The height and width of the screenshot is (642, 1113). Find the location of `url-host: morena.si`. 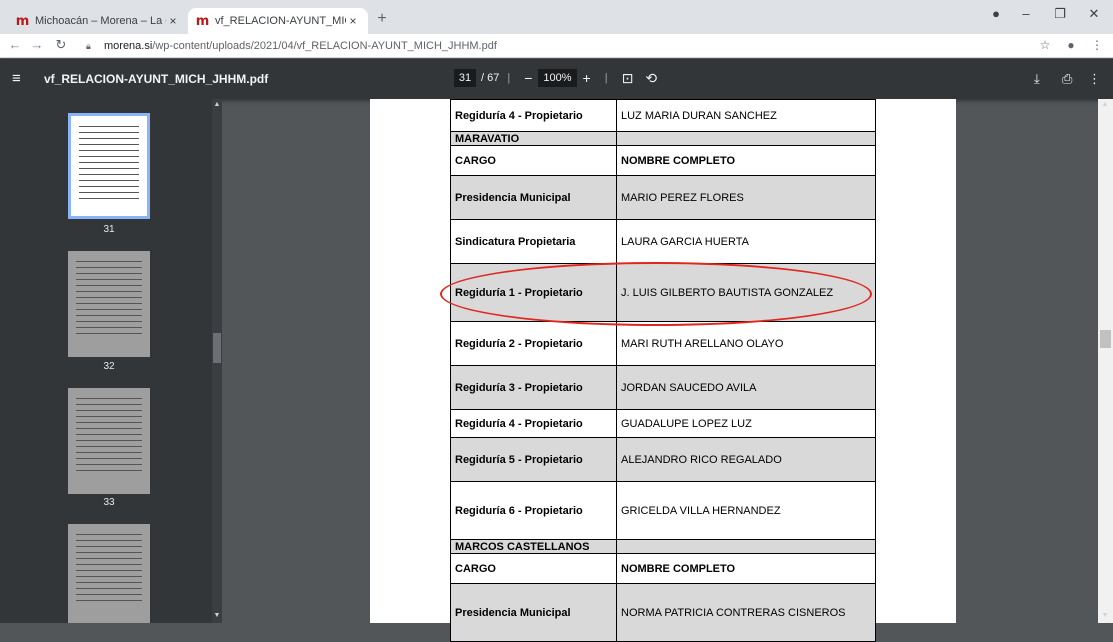

url-host: morena.si is located at coordinates (128, 46).